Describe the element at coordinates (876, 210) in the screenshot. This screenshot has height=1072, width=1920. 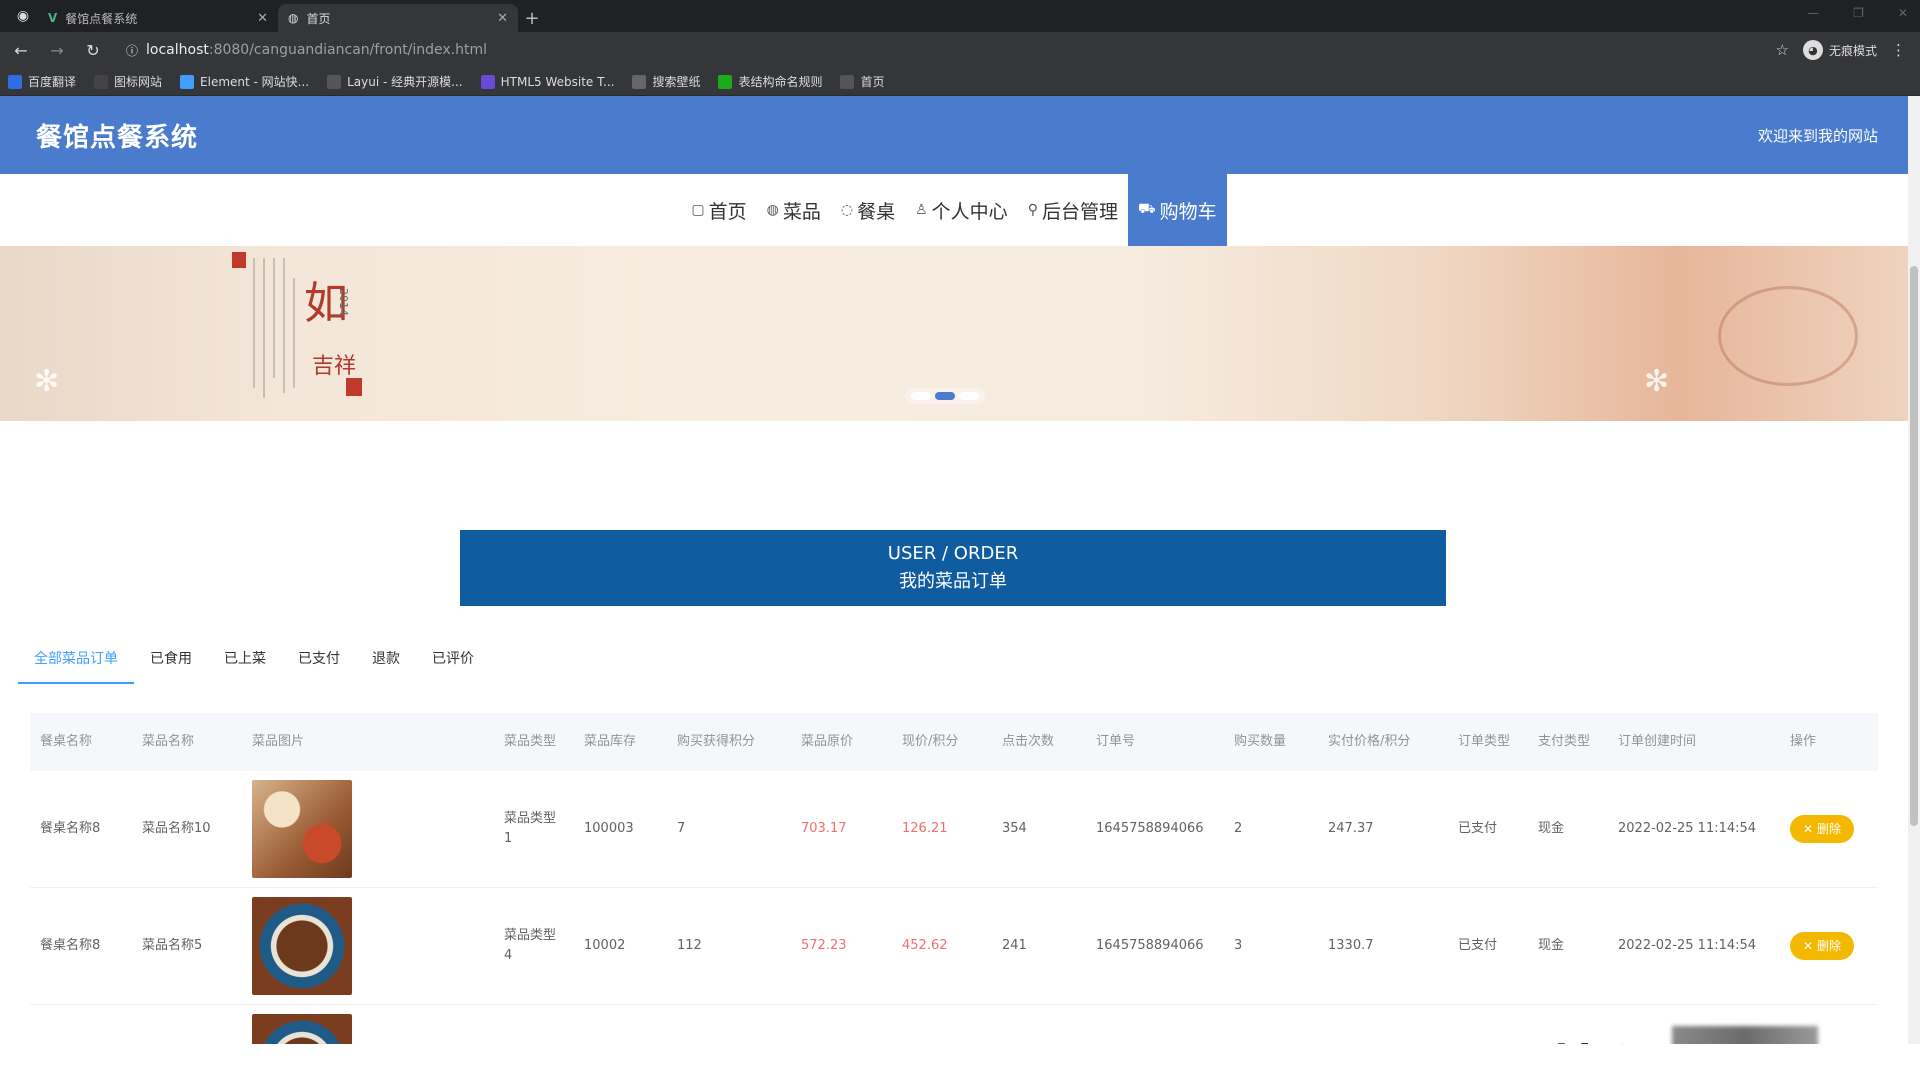
I see `nav-label: 餐桌` at that location.